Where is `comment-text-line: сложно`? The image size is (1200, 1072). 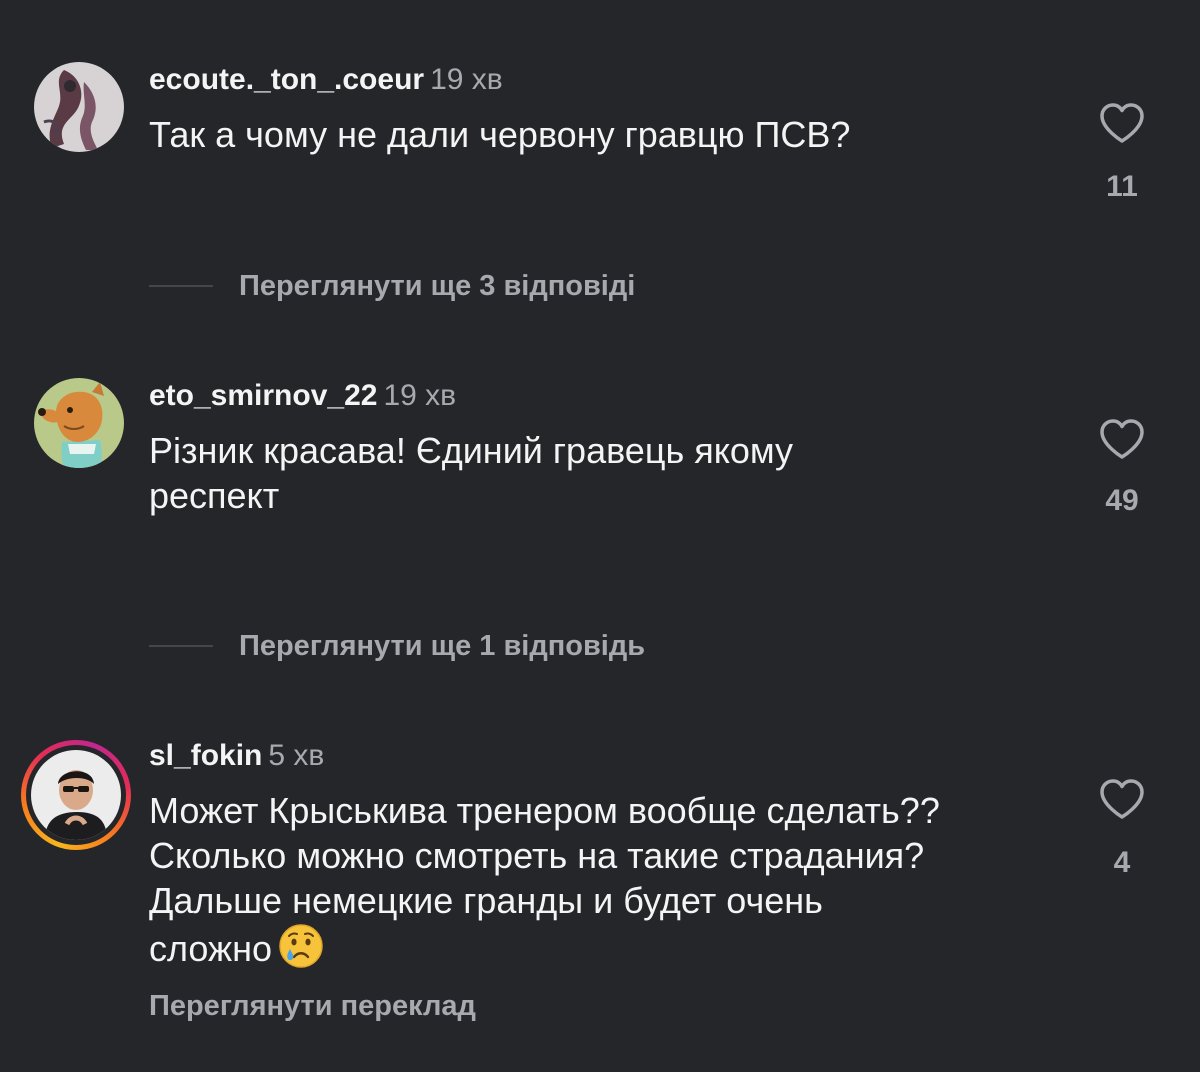 comment-text-line: сложно is located at coordinates (211, 948).